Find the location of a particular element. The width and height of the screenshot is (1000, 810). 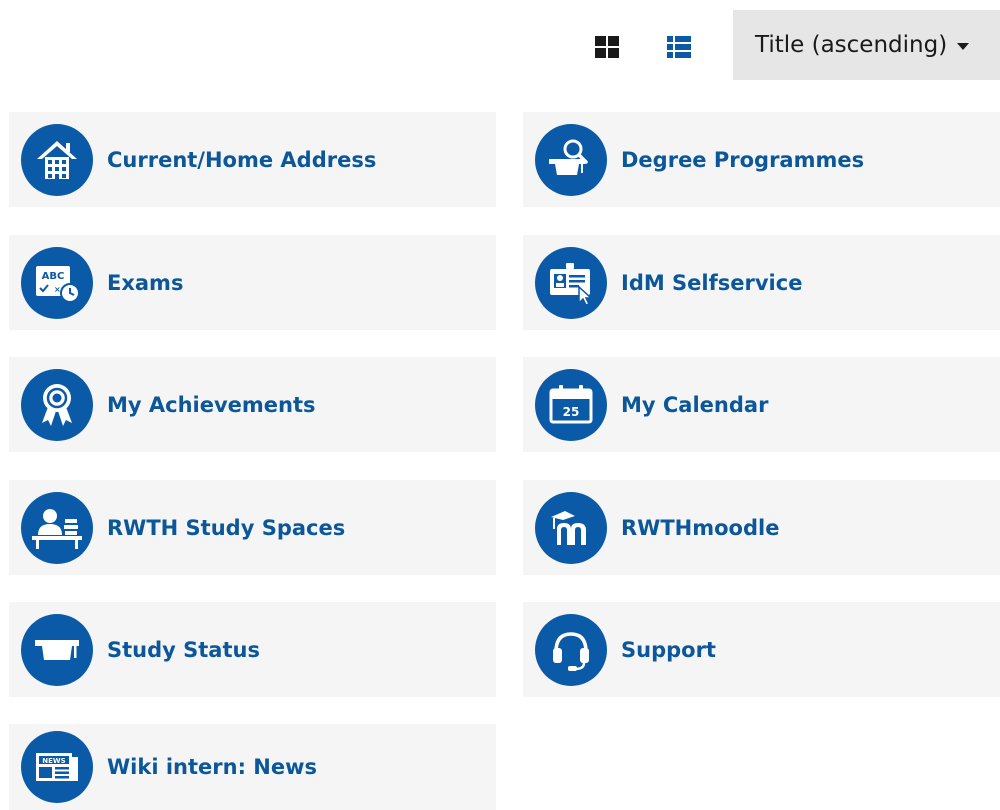

tile-rwth-study-spaces: RWTH Study Spaces is located at coordinates (252, 527).